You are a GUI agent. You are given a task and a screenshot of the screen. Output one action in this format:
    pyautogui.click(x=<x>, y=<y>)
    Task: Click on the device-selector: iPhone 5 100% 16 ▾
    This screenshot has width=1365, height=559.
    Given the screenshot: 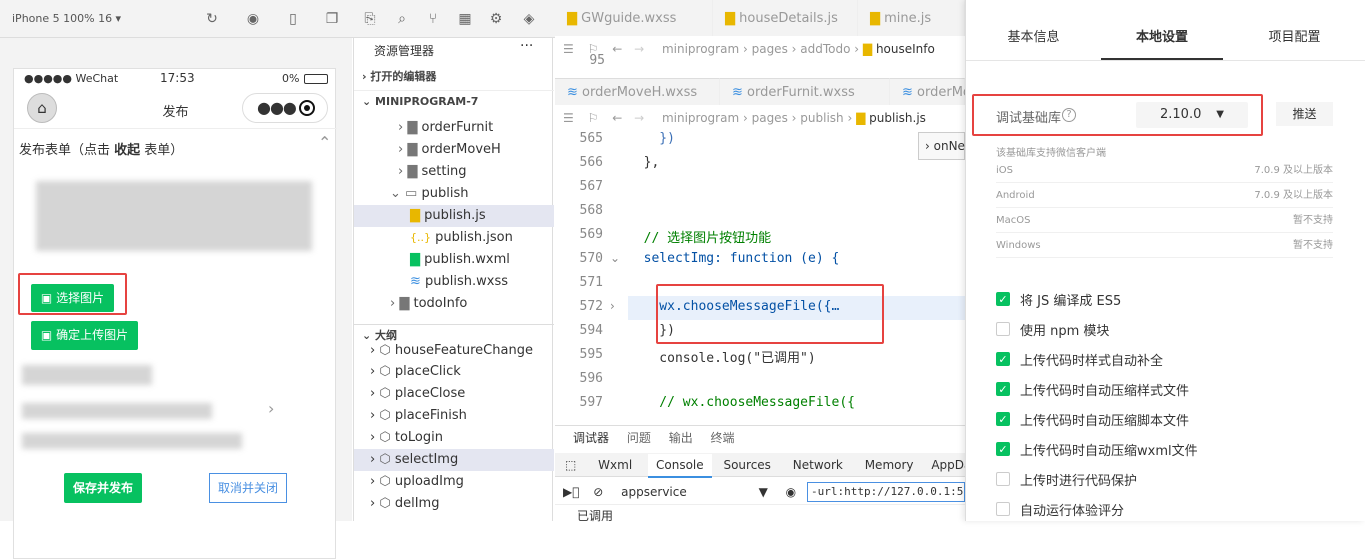 What is the action you would take?
    pyautogui.click(x=66, y=18)
    